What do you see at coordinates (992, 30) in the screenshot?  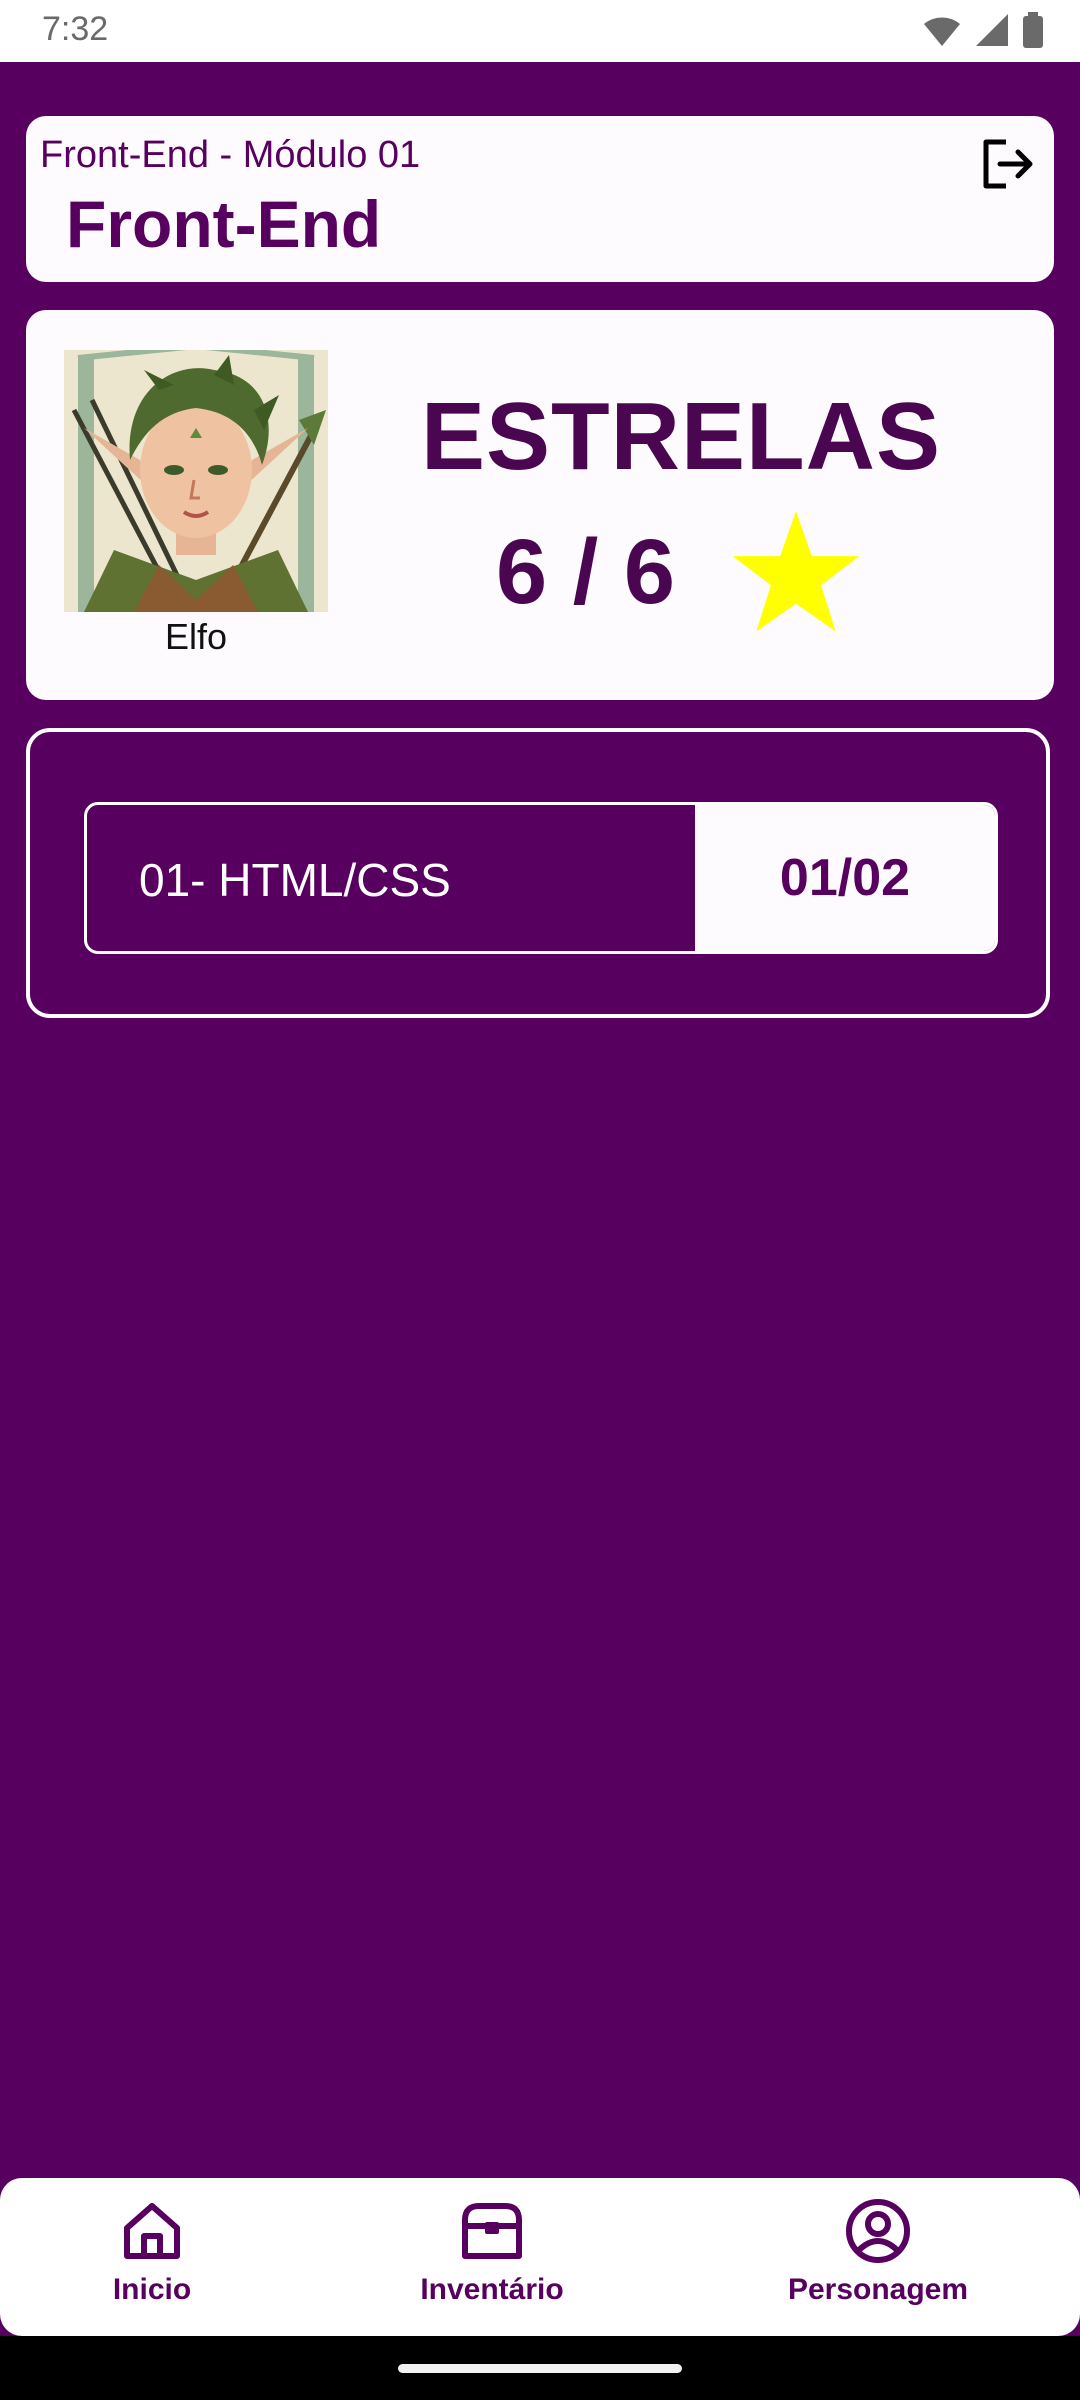 I see `signal-icon` at bounding box center [992, 30].